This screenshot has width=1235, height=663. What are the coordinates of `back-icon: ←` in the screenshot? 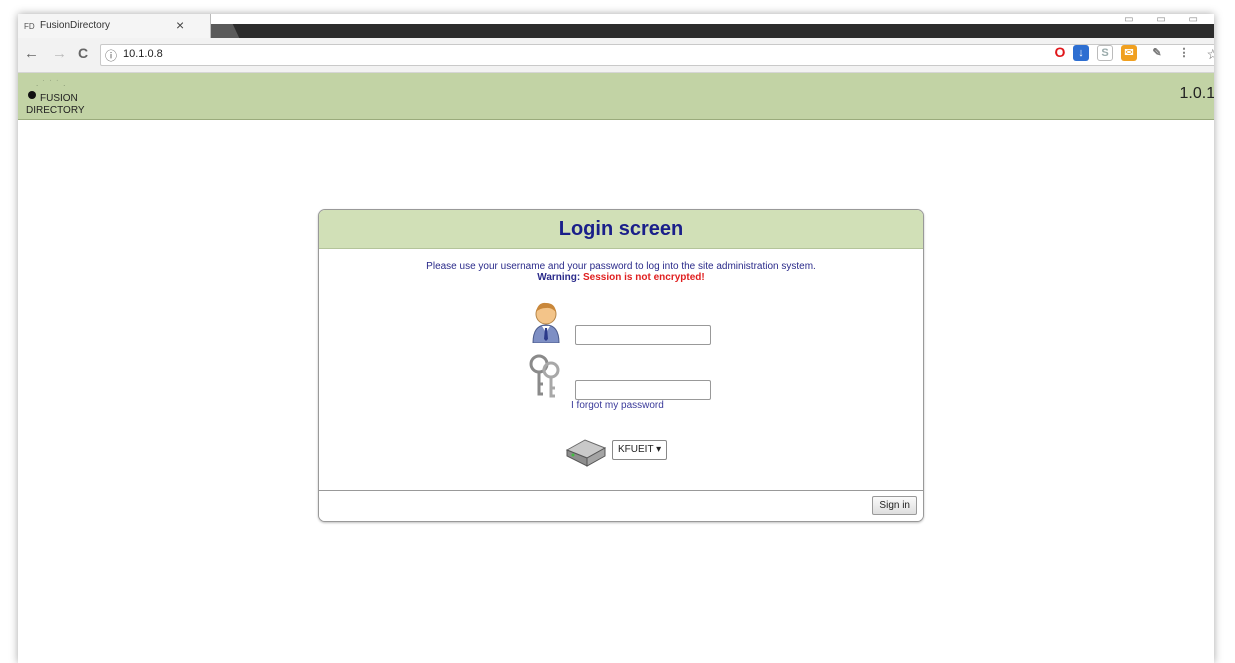 It's located at (31, 53).